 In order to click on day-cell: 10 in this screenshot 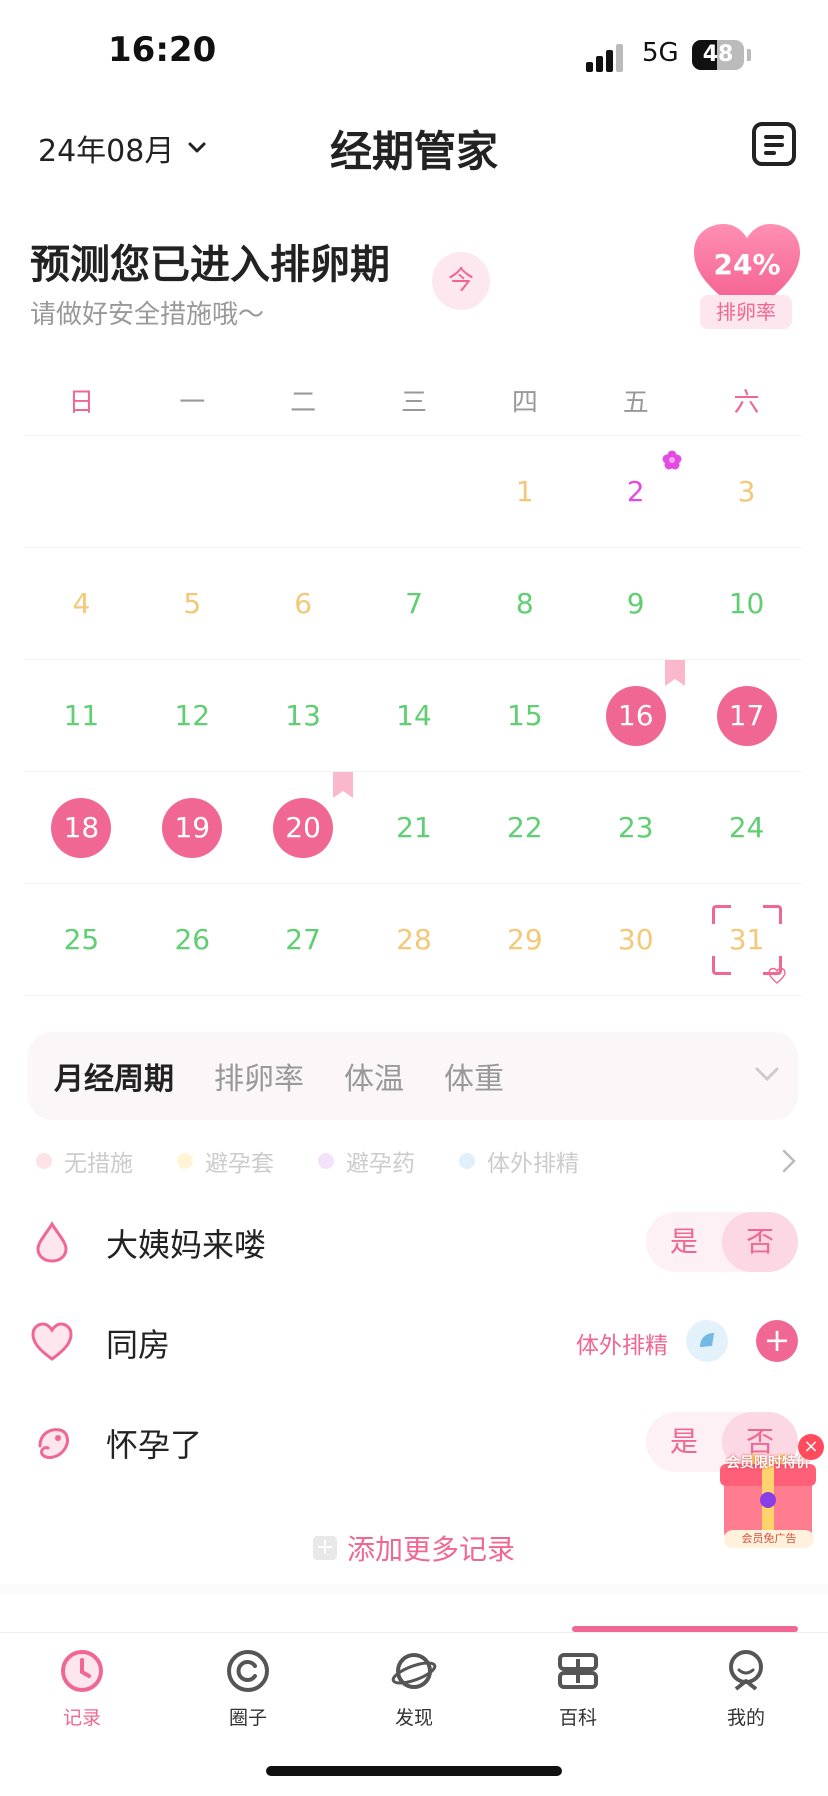, I will do `click(746, 603)`.